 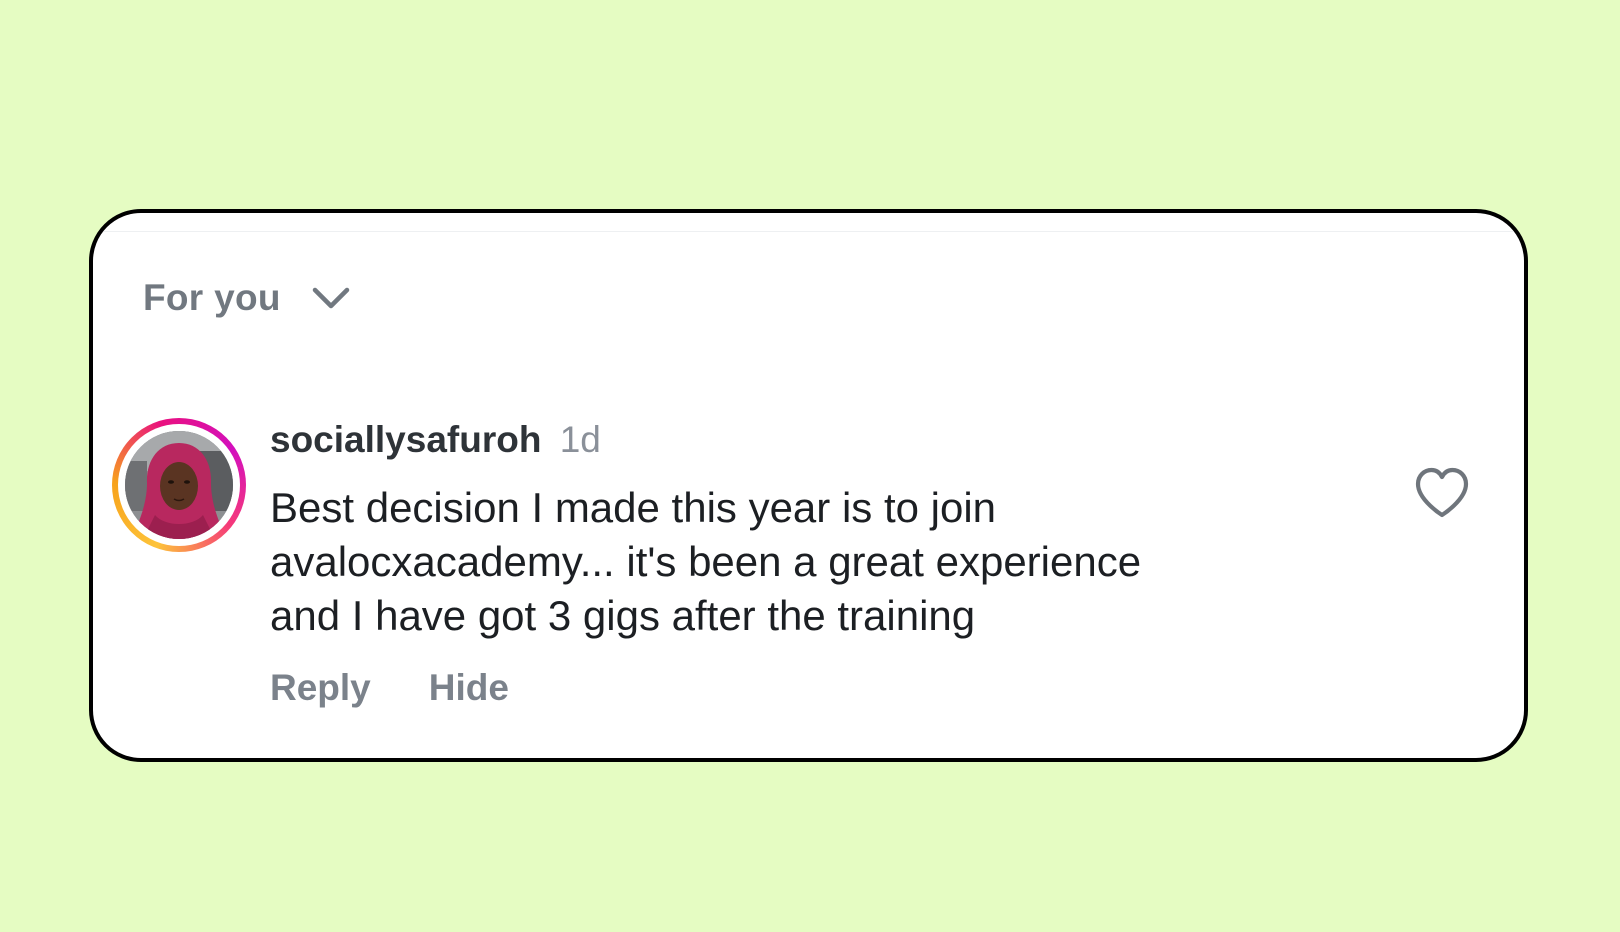 I want to click on avatar-story-ring, so click(x=179, y=485).